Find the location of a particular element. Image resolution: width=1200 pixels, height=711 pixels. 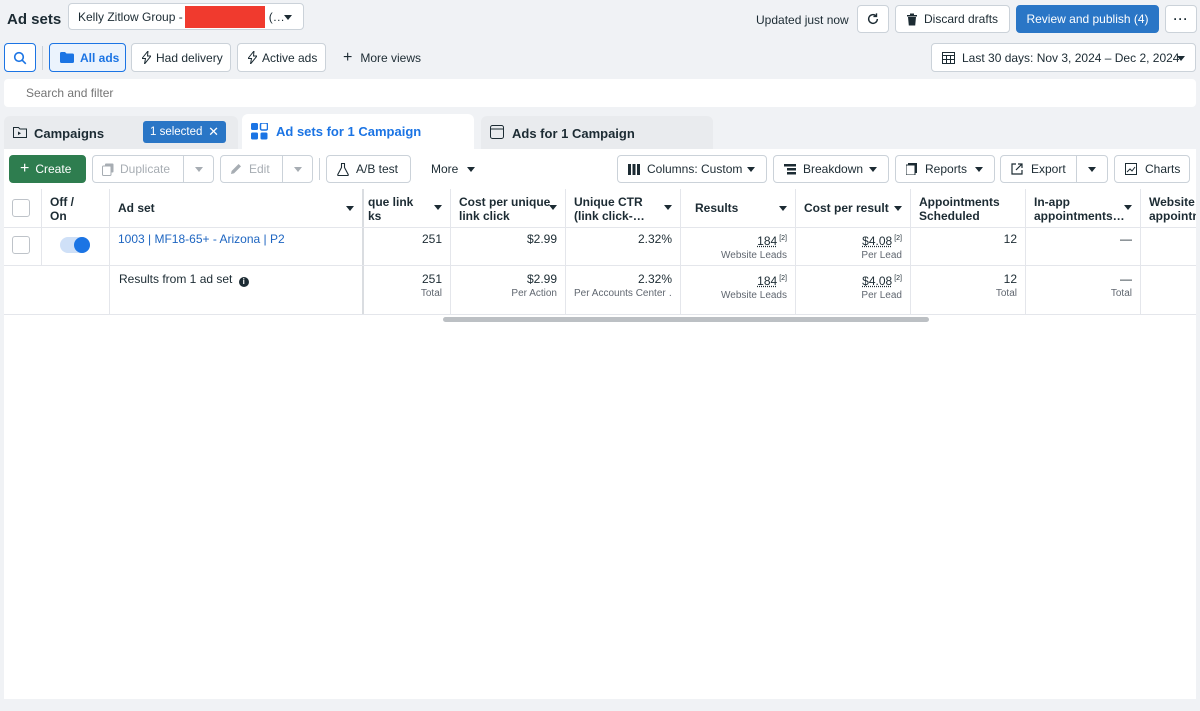

columns-button: Columns: Custom is located at coordinates (692, 169).